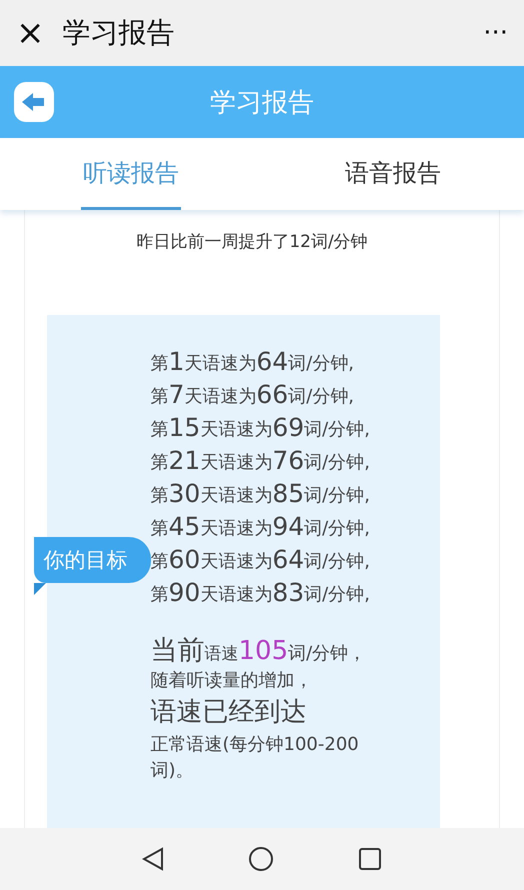  Describe the element at coordinates (253, 360) in the screenshot. I see `goal-line: 第1天语速为64词/分钟,` at that location.